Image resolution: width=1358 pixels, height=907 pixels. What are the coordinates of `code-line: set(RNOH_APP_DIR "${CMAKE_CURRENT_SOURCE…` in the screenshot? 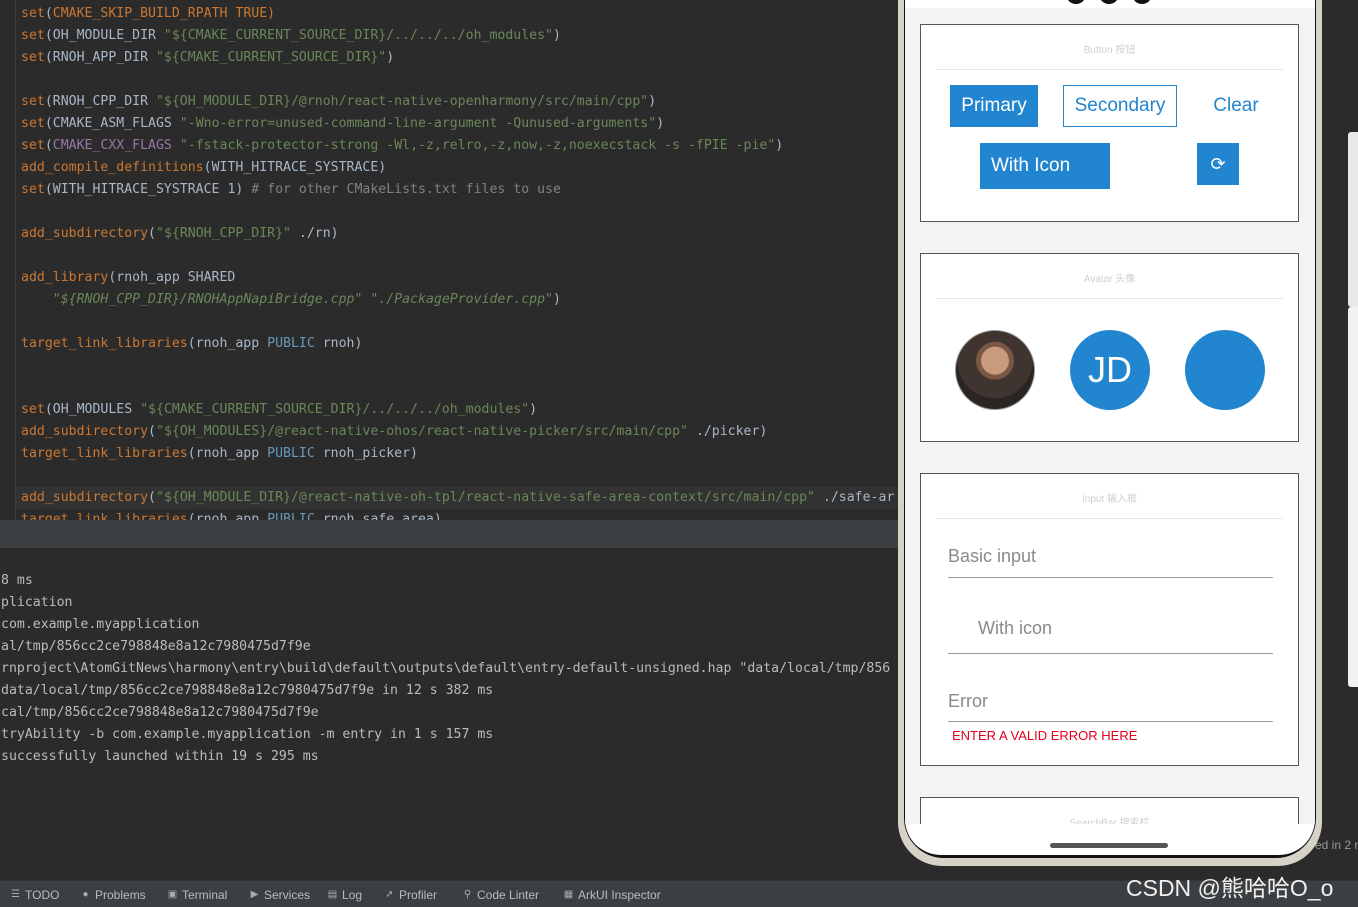 It's located at (207, 58).